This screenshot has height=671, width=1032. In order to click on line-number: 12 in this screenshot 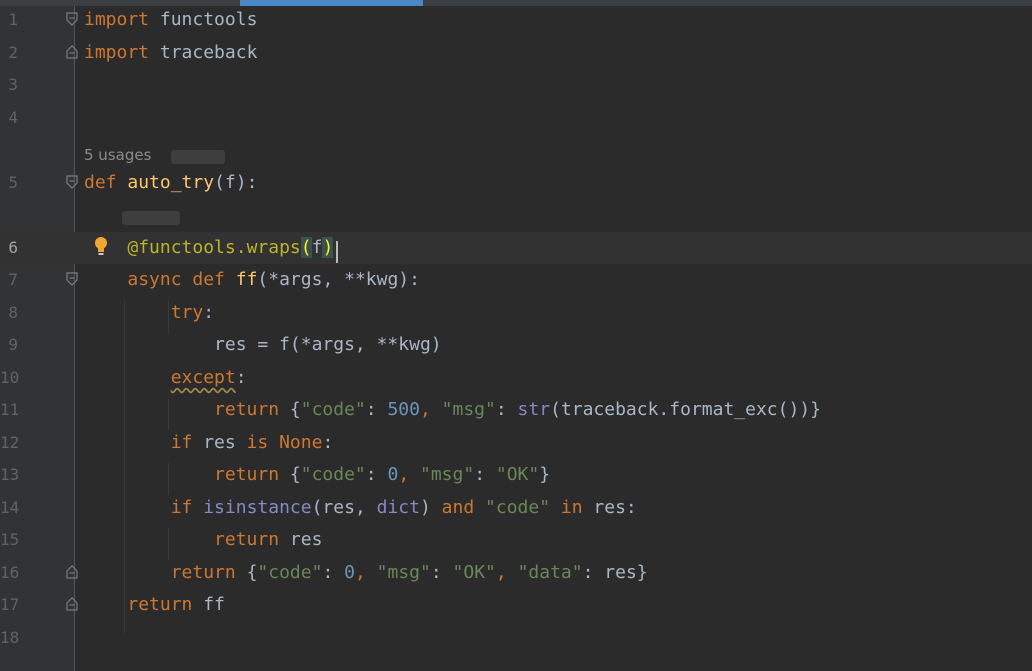, I will do `click(10, 442)`.